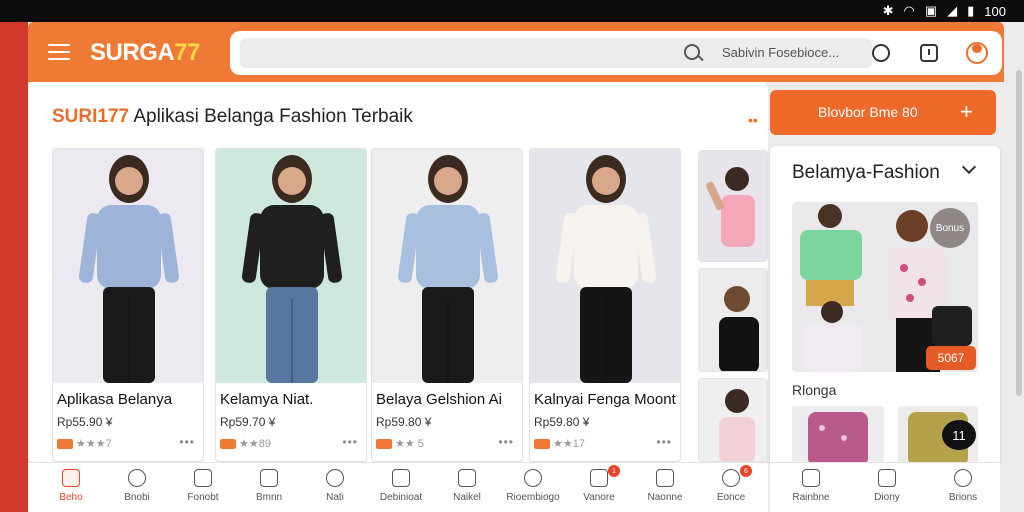 Image resolution: width=1024 pixels, height=512 pixels. Describe the element at coordinates (203, 490) in the screenshot. I see `nav-item: Fonobt` at that location.